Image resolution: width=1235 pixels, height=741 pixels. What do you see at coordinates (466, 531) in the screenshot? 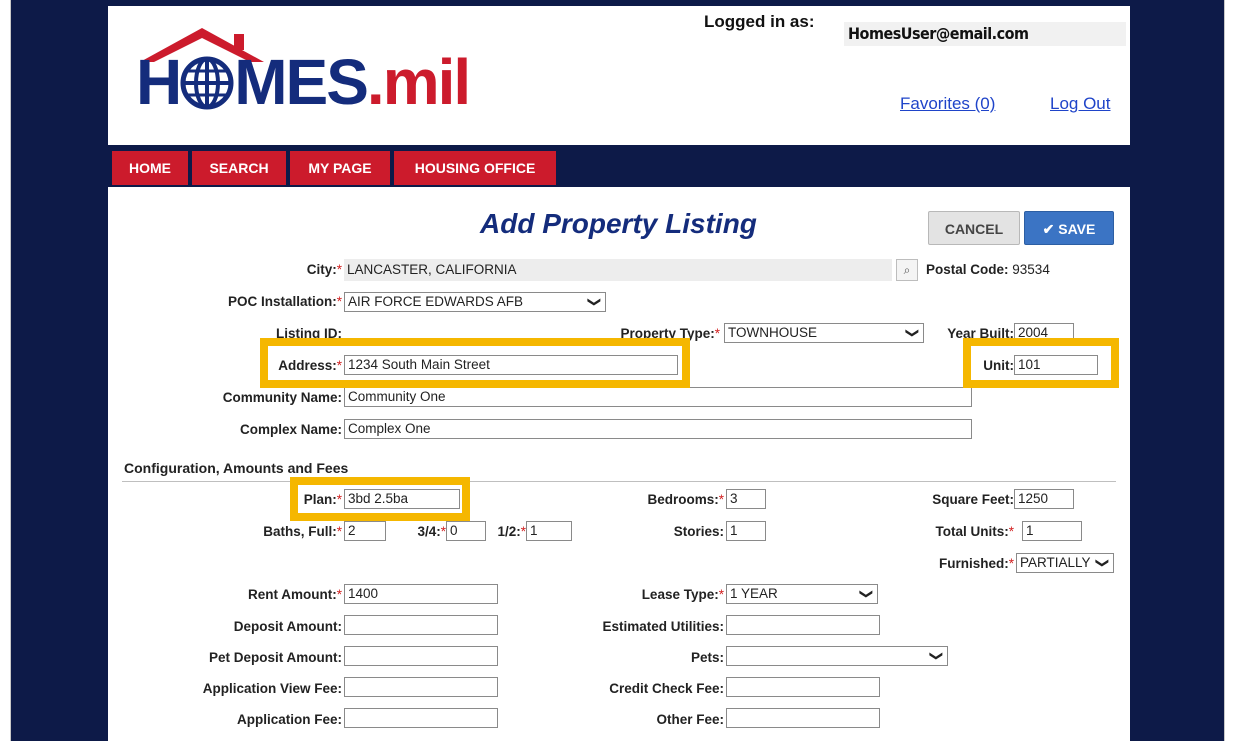
I see `baths-three-quarter-input: 0` at bounding box center [466, 531].